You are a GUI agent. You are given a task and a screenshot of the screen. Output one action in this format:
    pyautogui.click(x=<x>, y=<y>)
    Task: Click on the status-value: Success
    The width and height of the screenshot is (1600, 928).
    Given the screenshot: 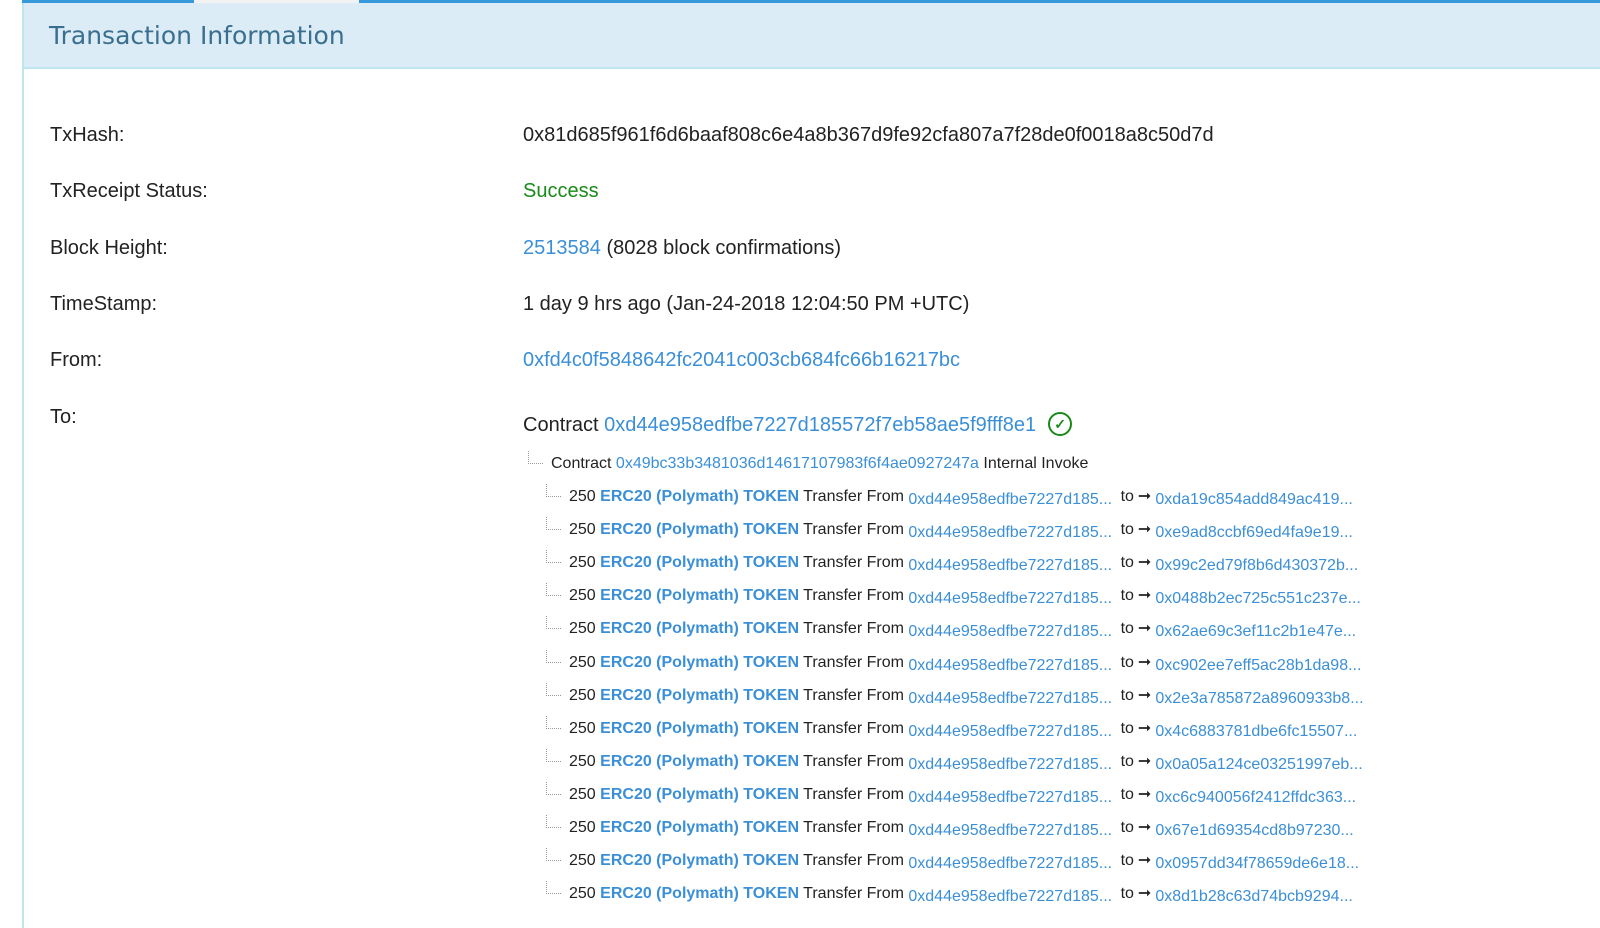 What is the action you would take?
    pyautogui.click(x=561, y=191)
    